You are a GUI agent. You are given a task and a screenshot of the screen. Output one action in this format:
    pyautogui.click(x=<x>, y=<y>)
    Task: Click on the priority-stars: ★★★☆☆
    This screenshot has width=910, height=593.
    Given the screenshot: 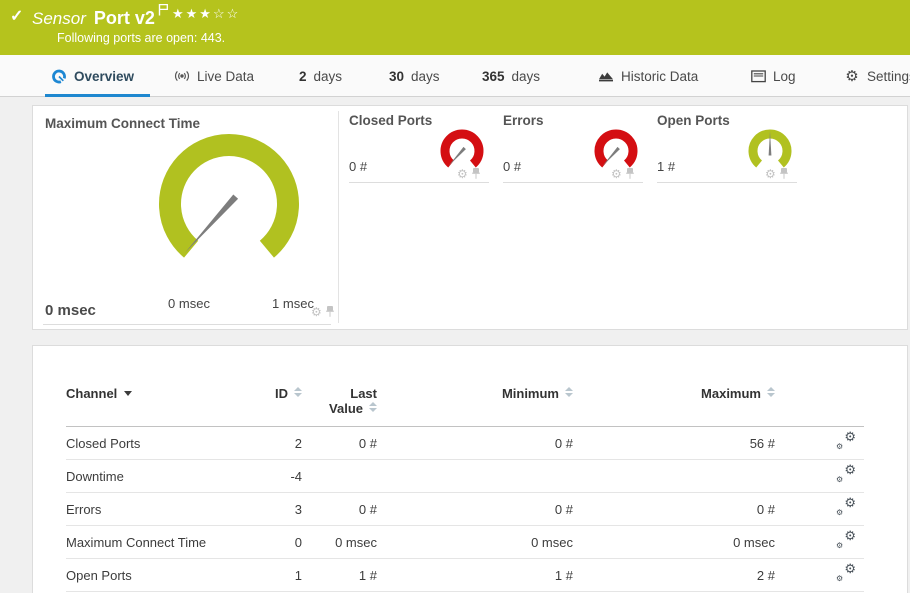 What is the action you would take?
    pyautogui.click(x=206, y=14)
    